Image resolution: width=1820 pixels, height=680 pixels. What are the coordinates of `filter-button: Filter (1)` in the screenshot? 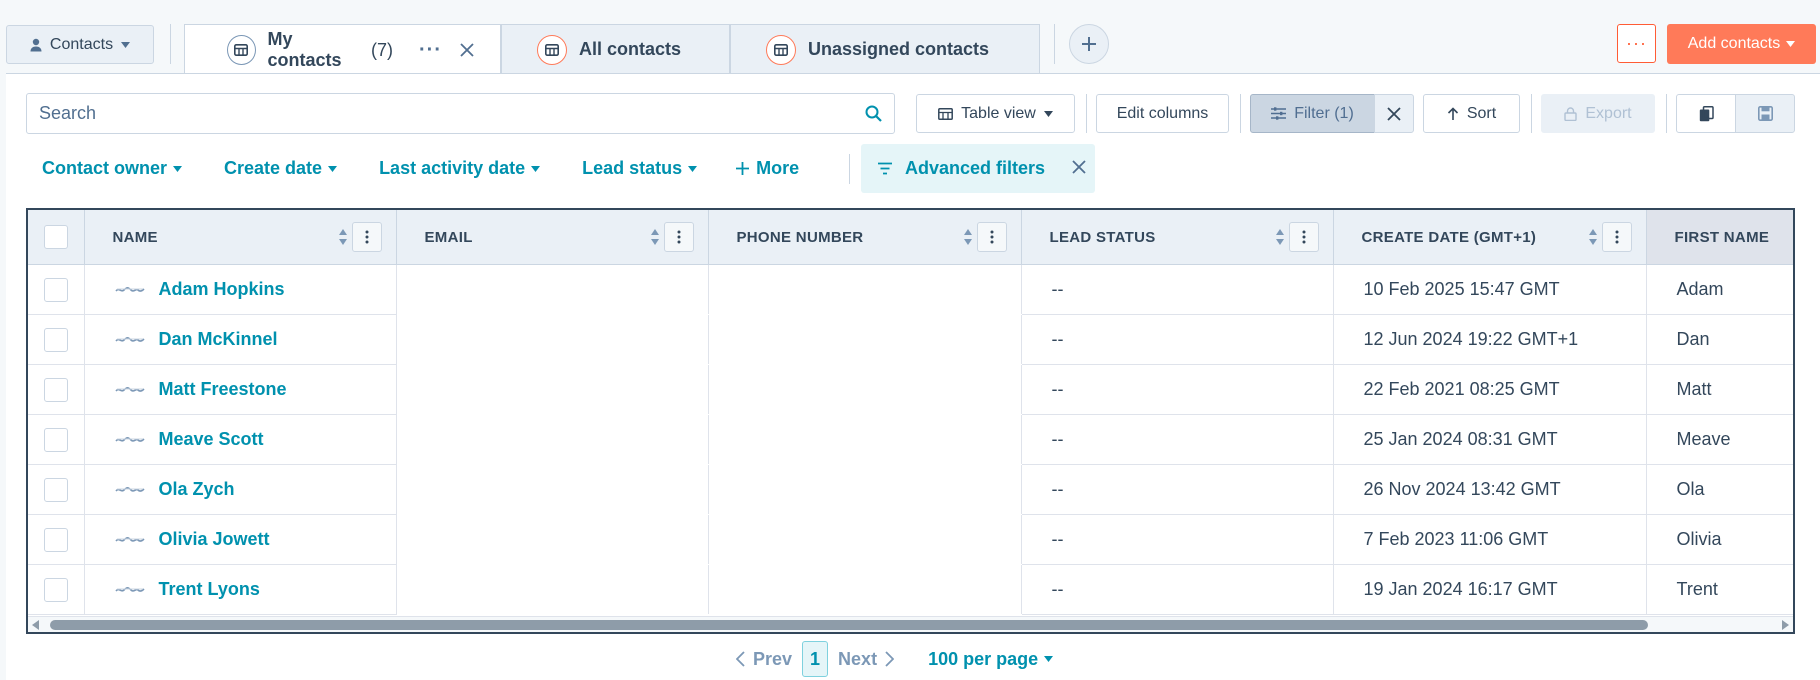 It's located at (1312, 113).